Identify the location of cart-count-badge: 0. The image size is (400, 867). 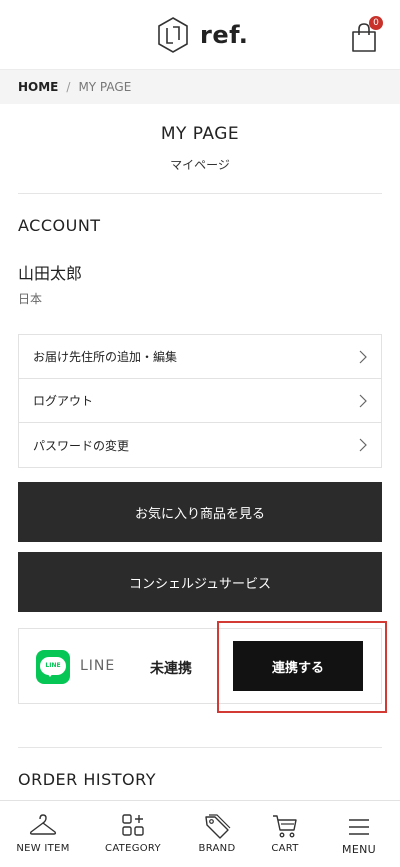
(376, 23).